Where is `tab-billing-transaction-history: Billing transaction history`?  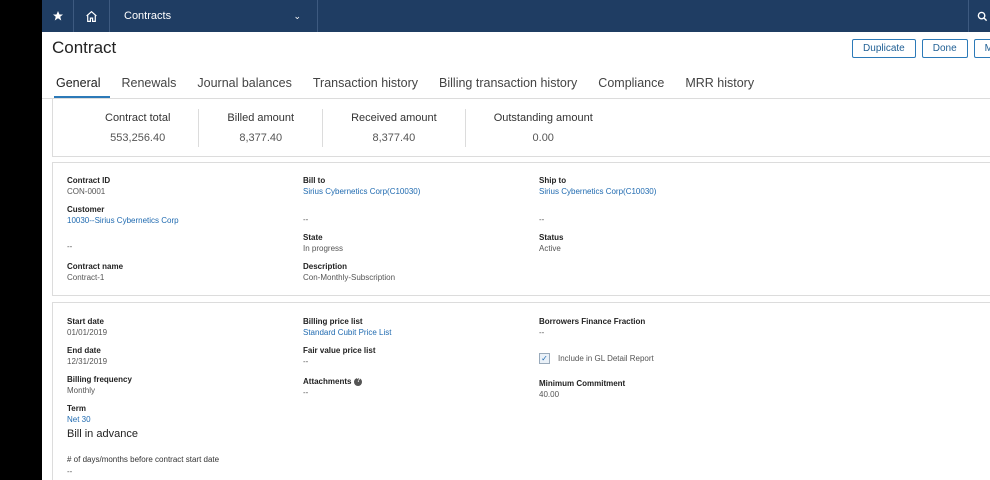
tab-billing-transaction-history: Billing transaction history is located at coordinates (512, 87).